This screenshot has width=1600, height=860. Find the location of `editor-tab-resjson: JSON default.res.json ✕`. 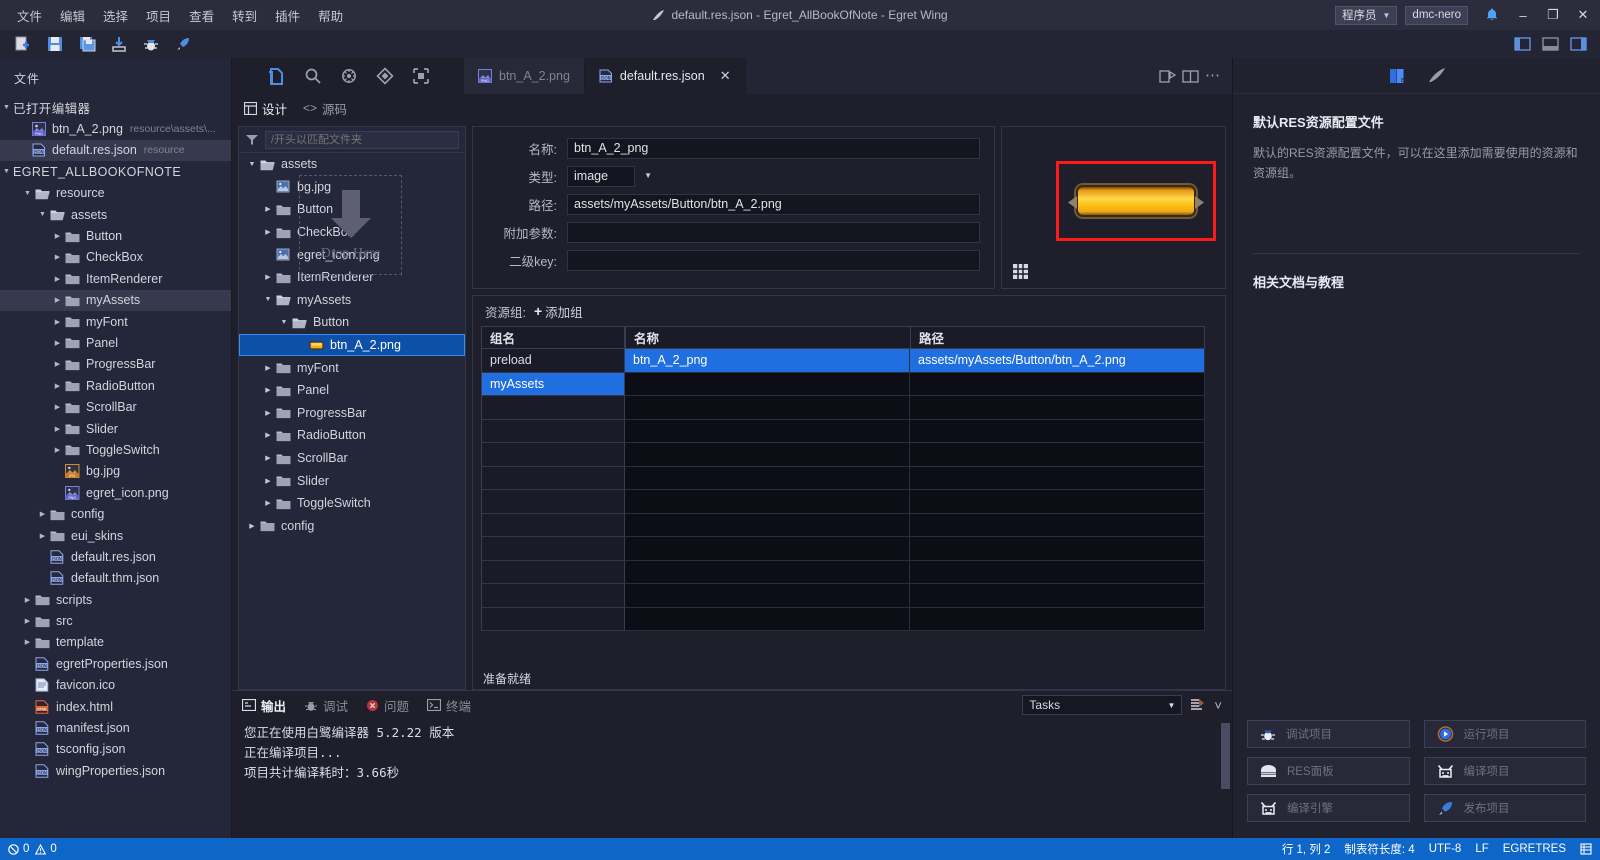

editor-tab-resjson: JSON default.res.json ✕ is located at coordinates (665, 76).